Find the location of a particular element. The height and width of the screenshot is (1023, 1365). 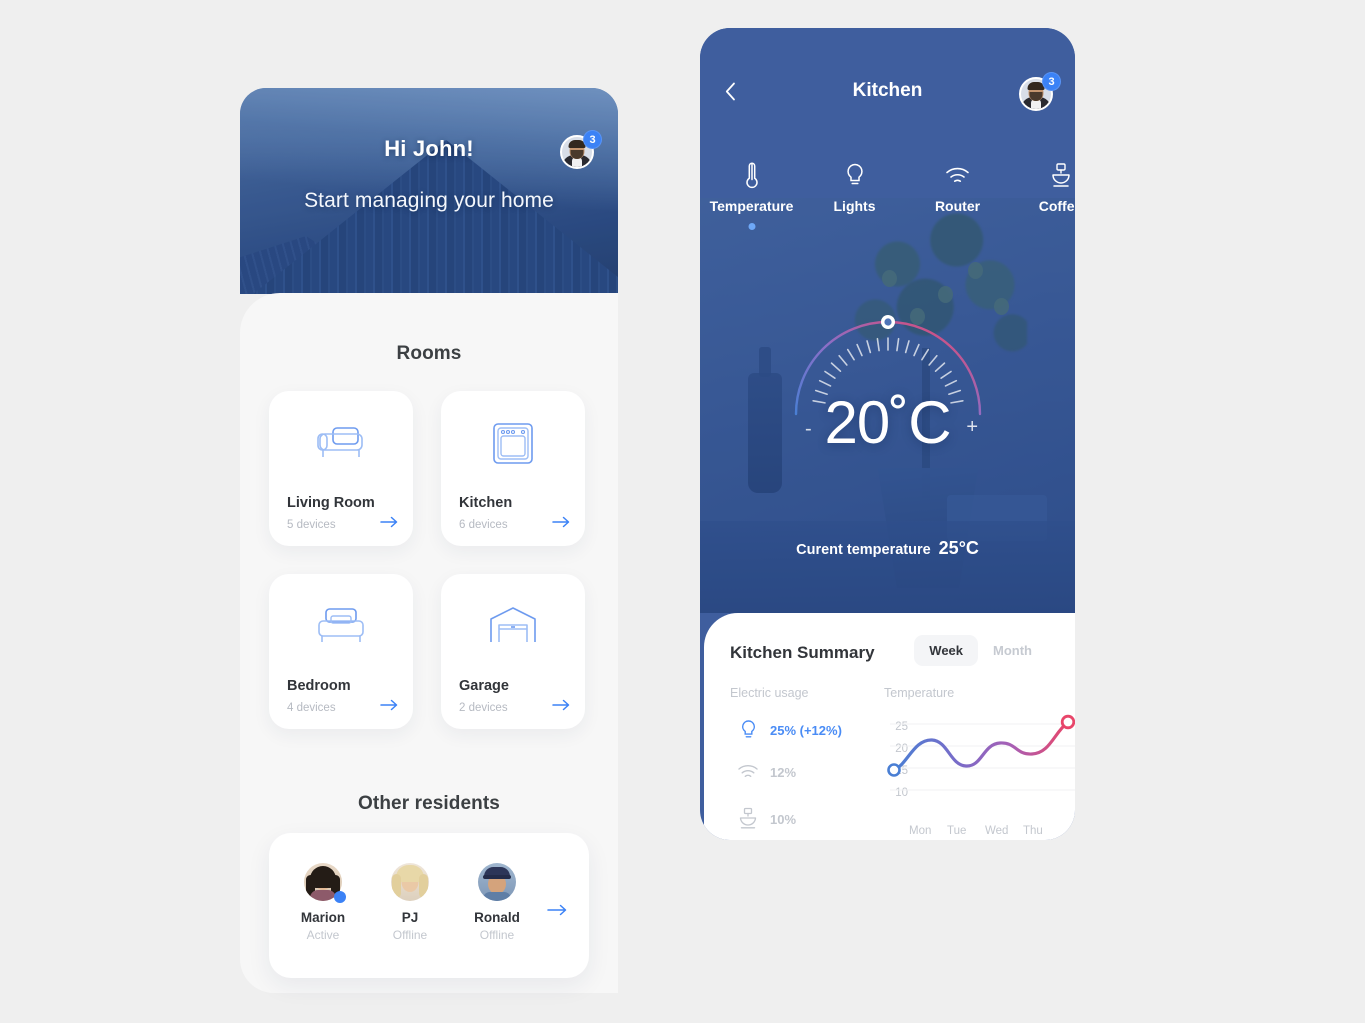

range-week: Week is located at coordinates (946, 650).